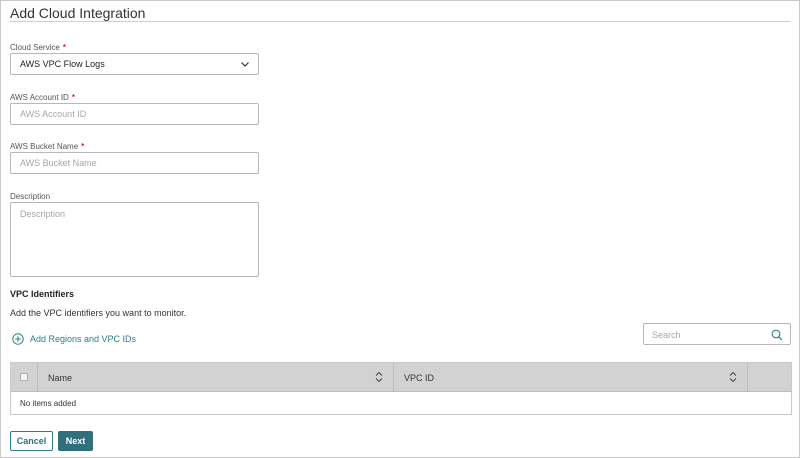 This screenshot has height=458, width=800. I want to click on column-header-name: Name, so click(216, 377).